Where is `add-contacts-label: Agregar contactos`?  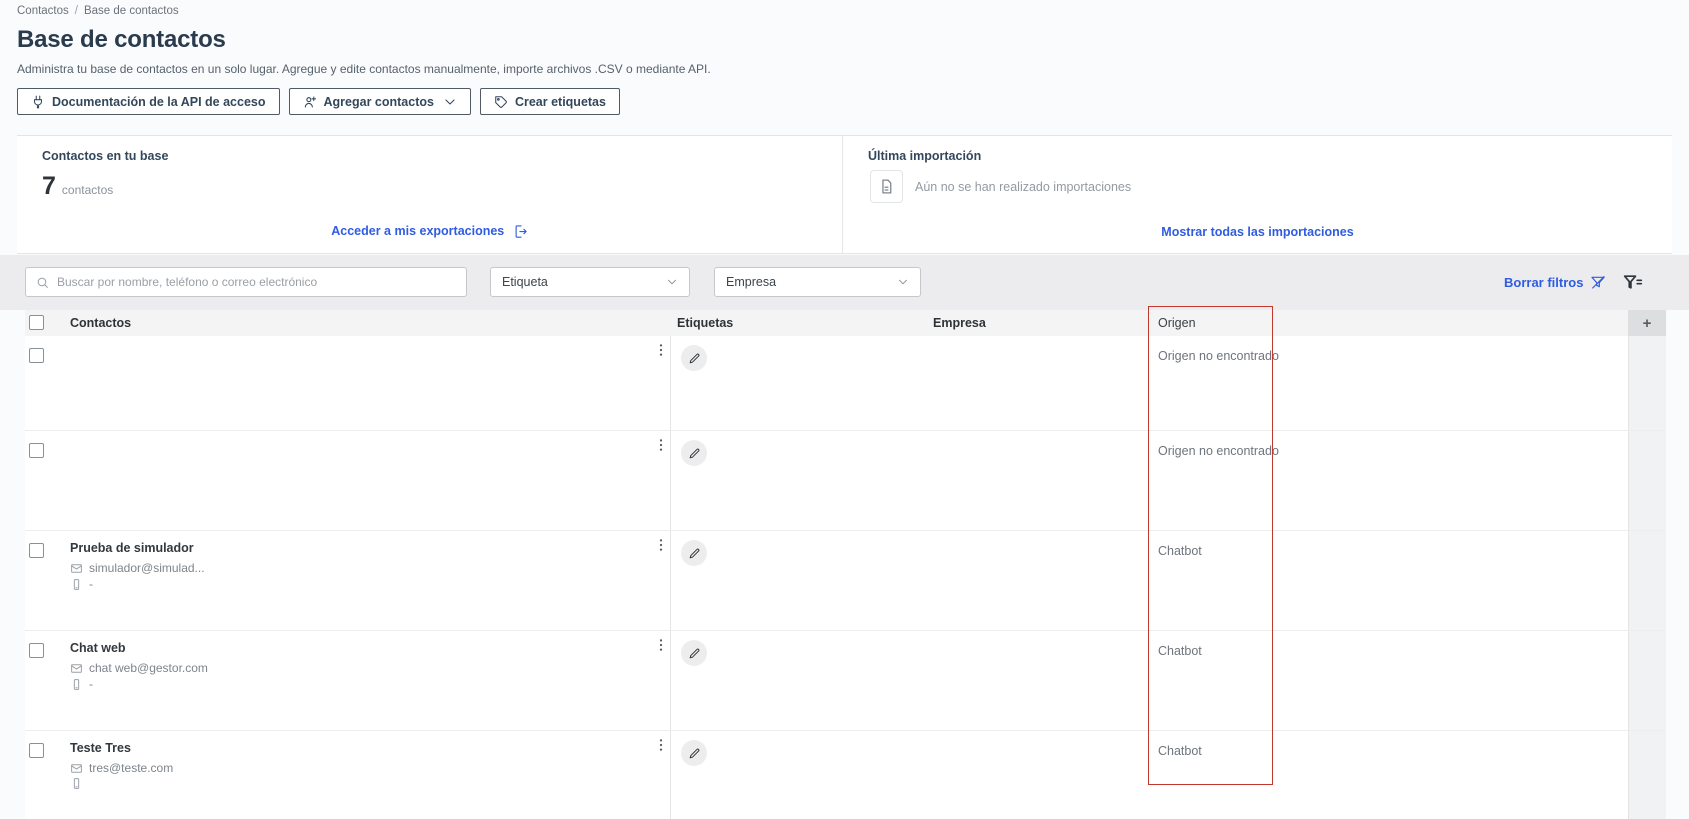 add-contacts-label: Agregar contactos is located at coordinates (378, 101).